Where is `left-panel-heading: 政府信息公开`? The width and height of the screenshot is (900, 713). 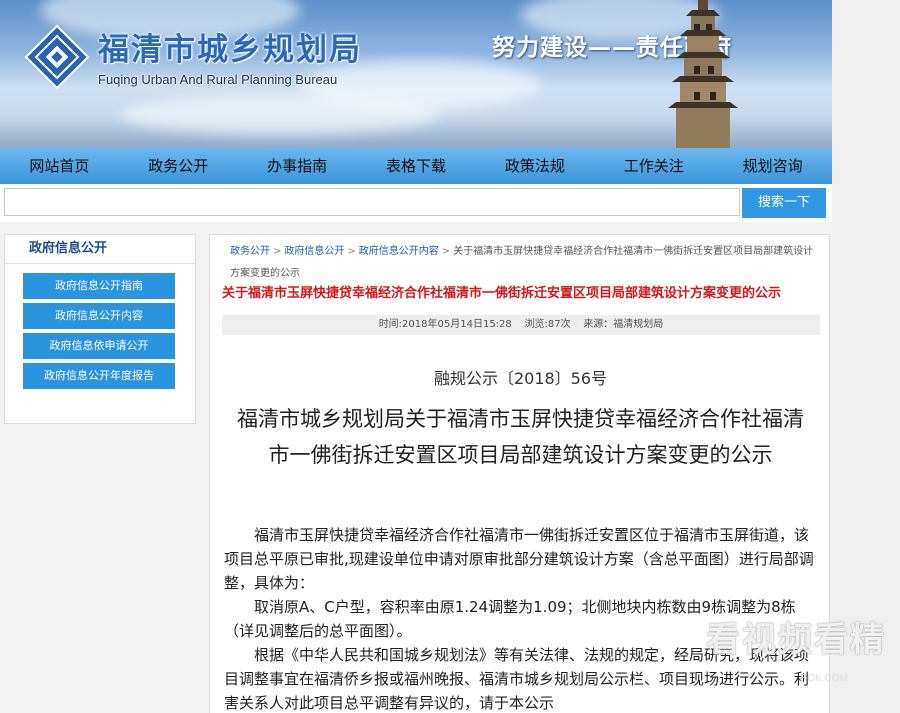 left-panel-heading: 政府信息公开 is located at coordinates (100, 249).